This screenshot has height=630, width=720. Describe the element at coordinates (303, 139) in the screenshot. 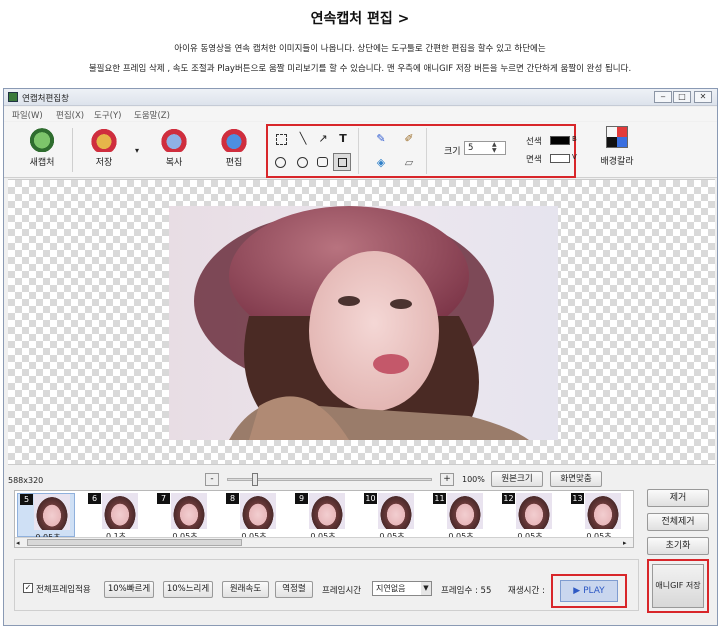

I see `line-icon: ╲` at that location.